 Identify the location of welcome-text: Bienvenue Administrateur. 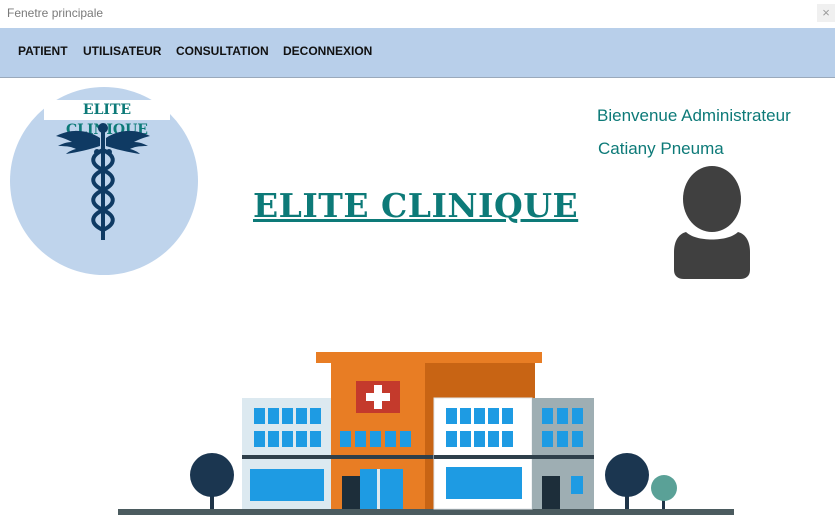
(694, 115).